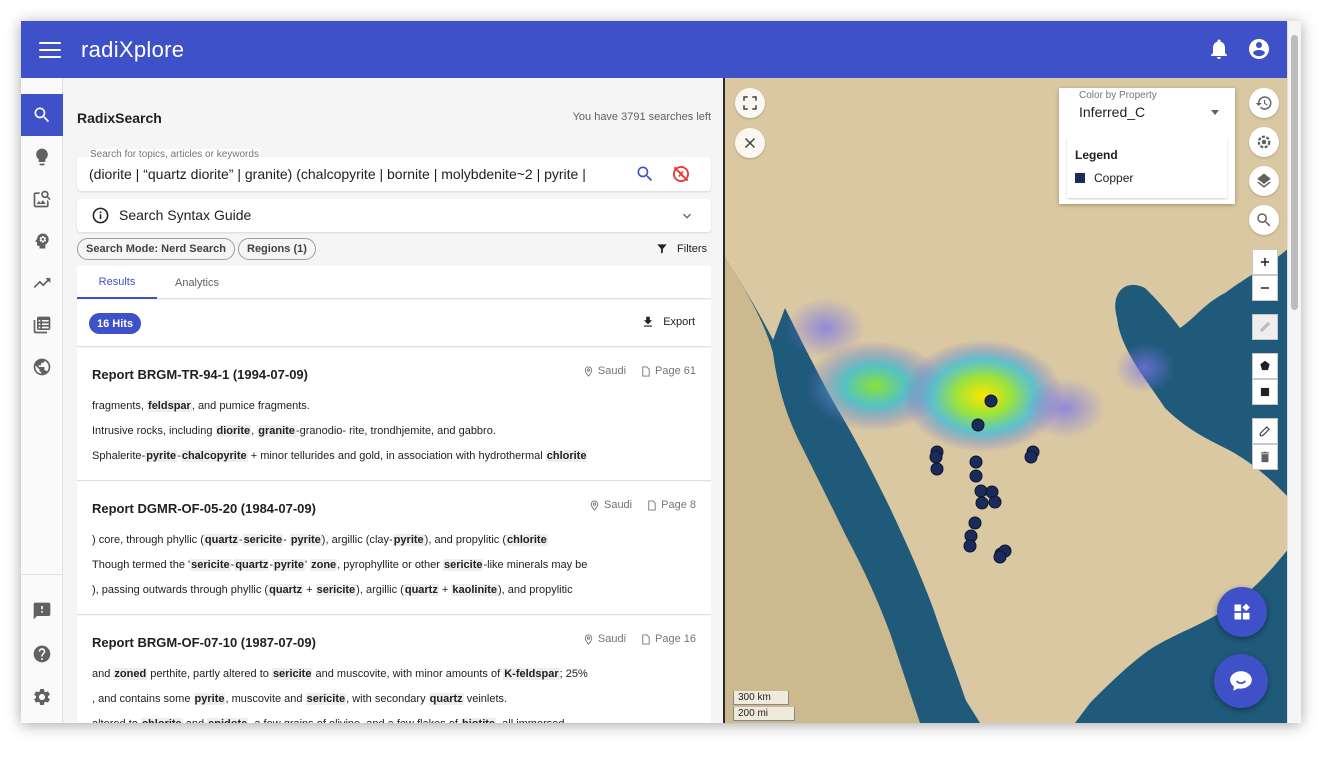 The width and height of the screenshot is (1343, 765). I want to click on close-map-button, so click(750, 143).